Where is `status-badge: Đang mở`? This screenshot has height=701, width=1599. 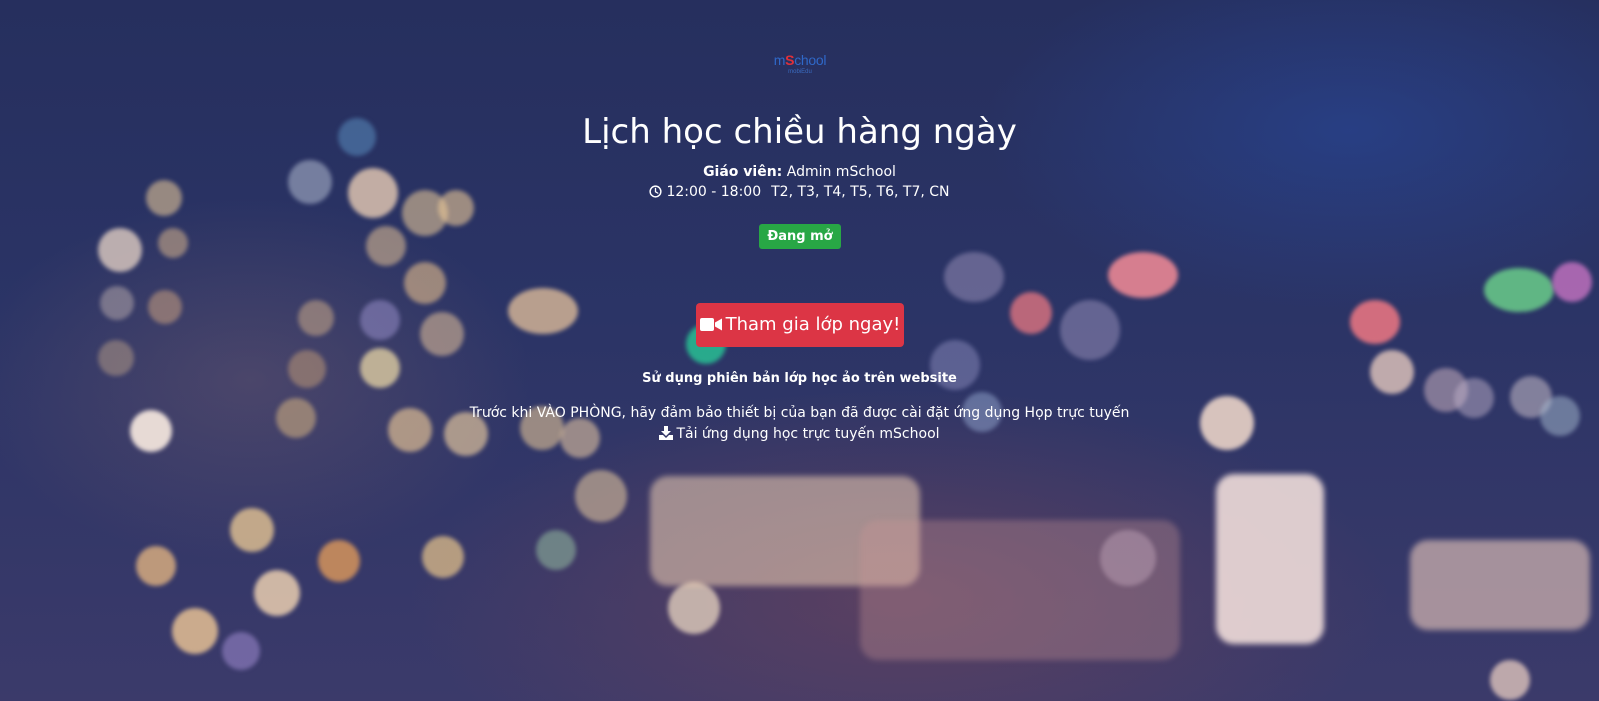
status-badge: Đang mở is located at coordinates (800, 236).